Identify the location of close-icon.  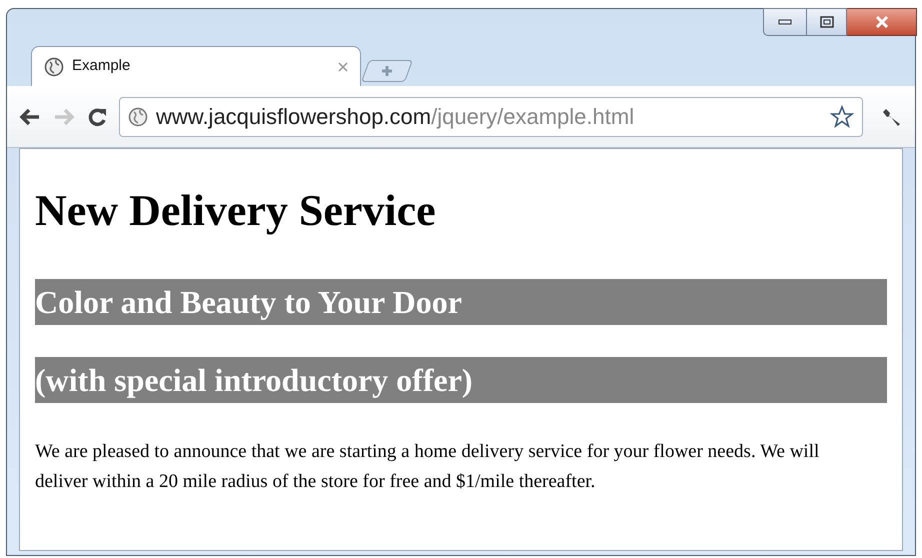
(881, 22).